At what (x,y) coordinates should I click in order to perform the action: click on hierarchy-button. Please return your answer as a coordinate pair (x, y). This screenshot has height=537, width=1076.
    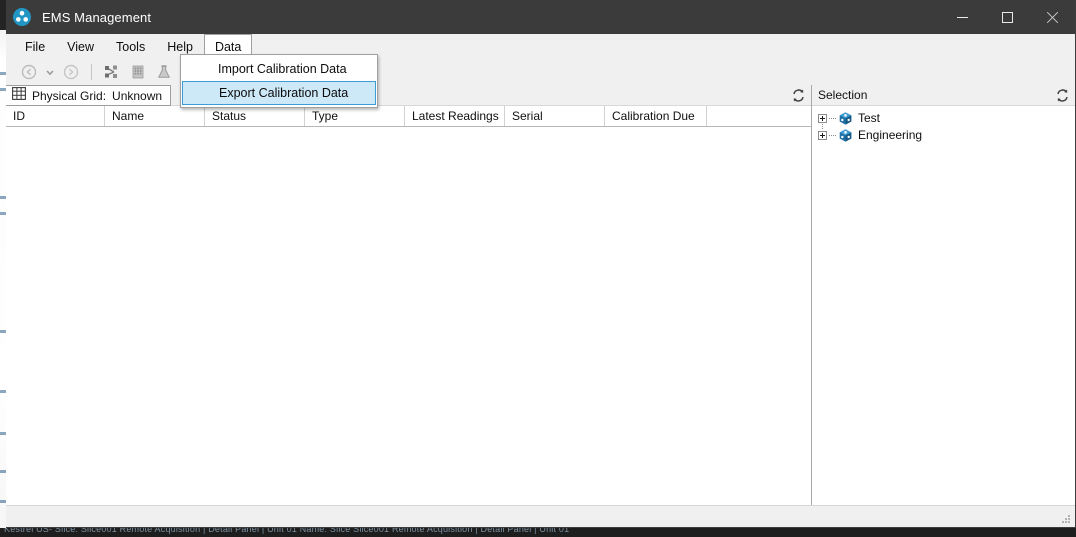
    Looking at the image, I should click on (112, 72).